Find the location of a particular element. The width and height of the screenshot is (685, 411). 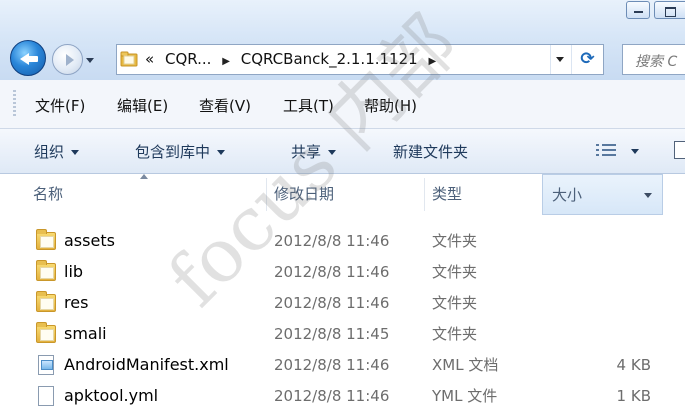

back-button is located at coordinates (28, 58).